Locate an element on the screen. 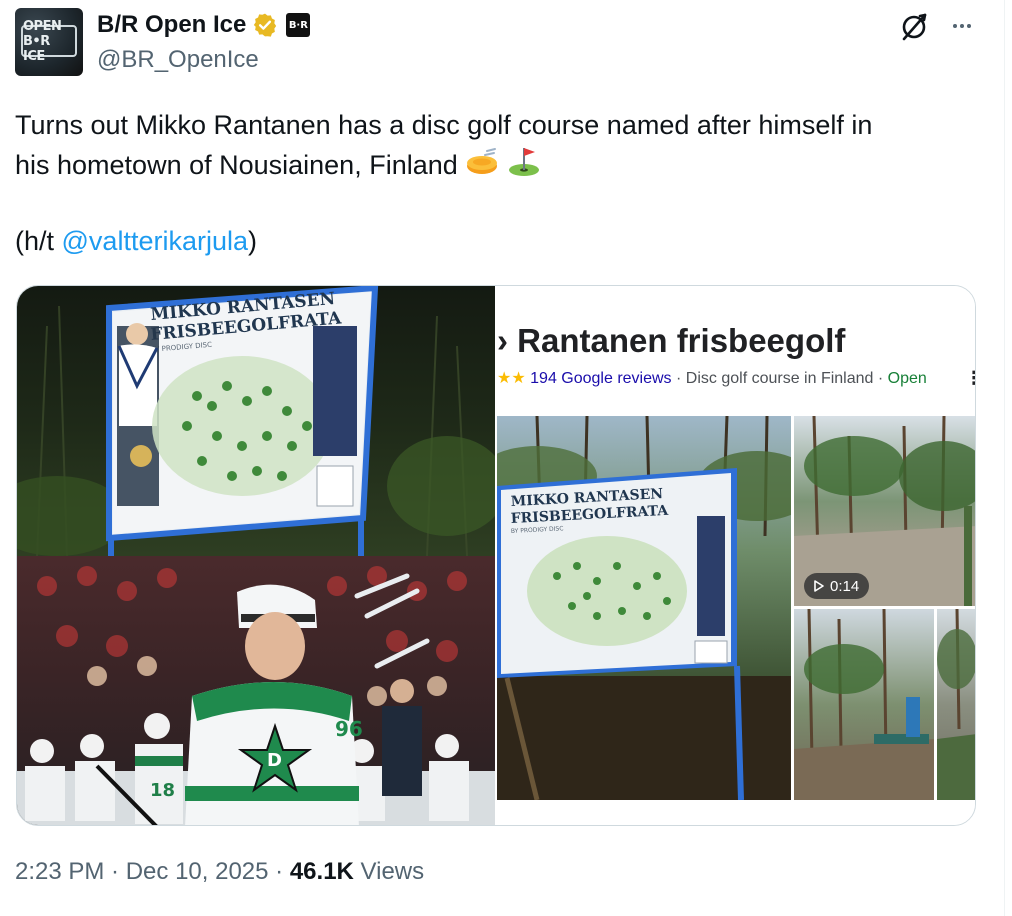 This screenshot has height=916, width=1012. google-photo-extra is located at coordinates (956, 704).